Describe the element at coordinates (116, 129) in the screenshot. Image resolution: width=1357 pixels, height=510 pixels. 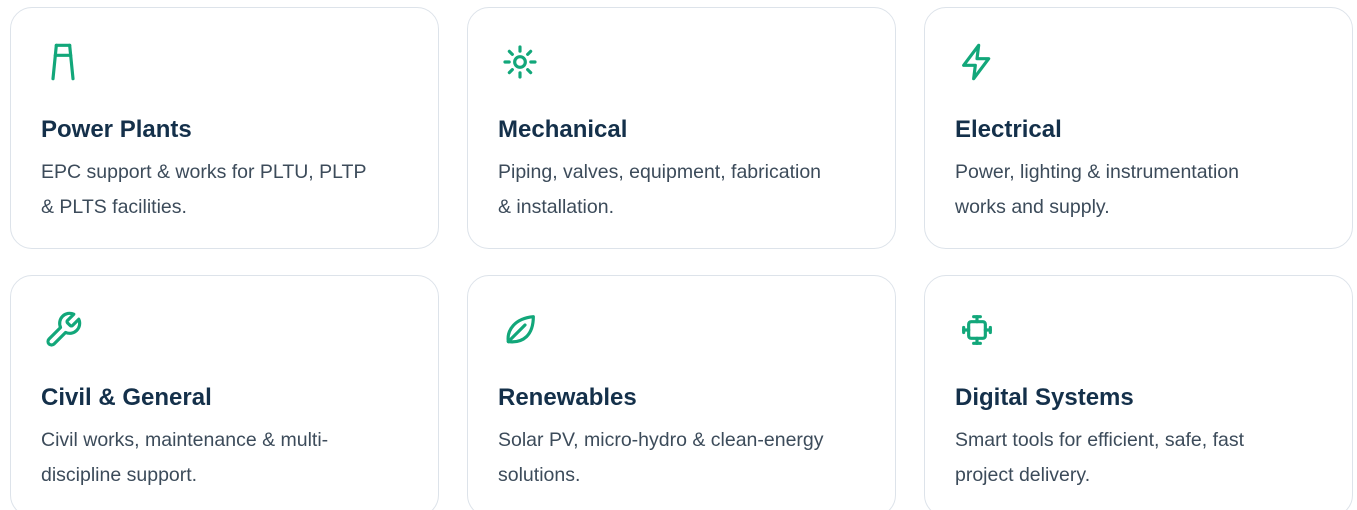
I see `card-title: Power Plants` at that location.